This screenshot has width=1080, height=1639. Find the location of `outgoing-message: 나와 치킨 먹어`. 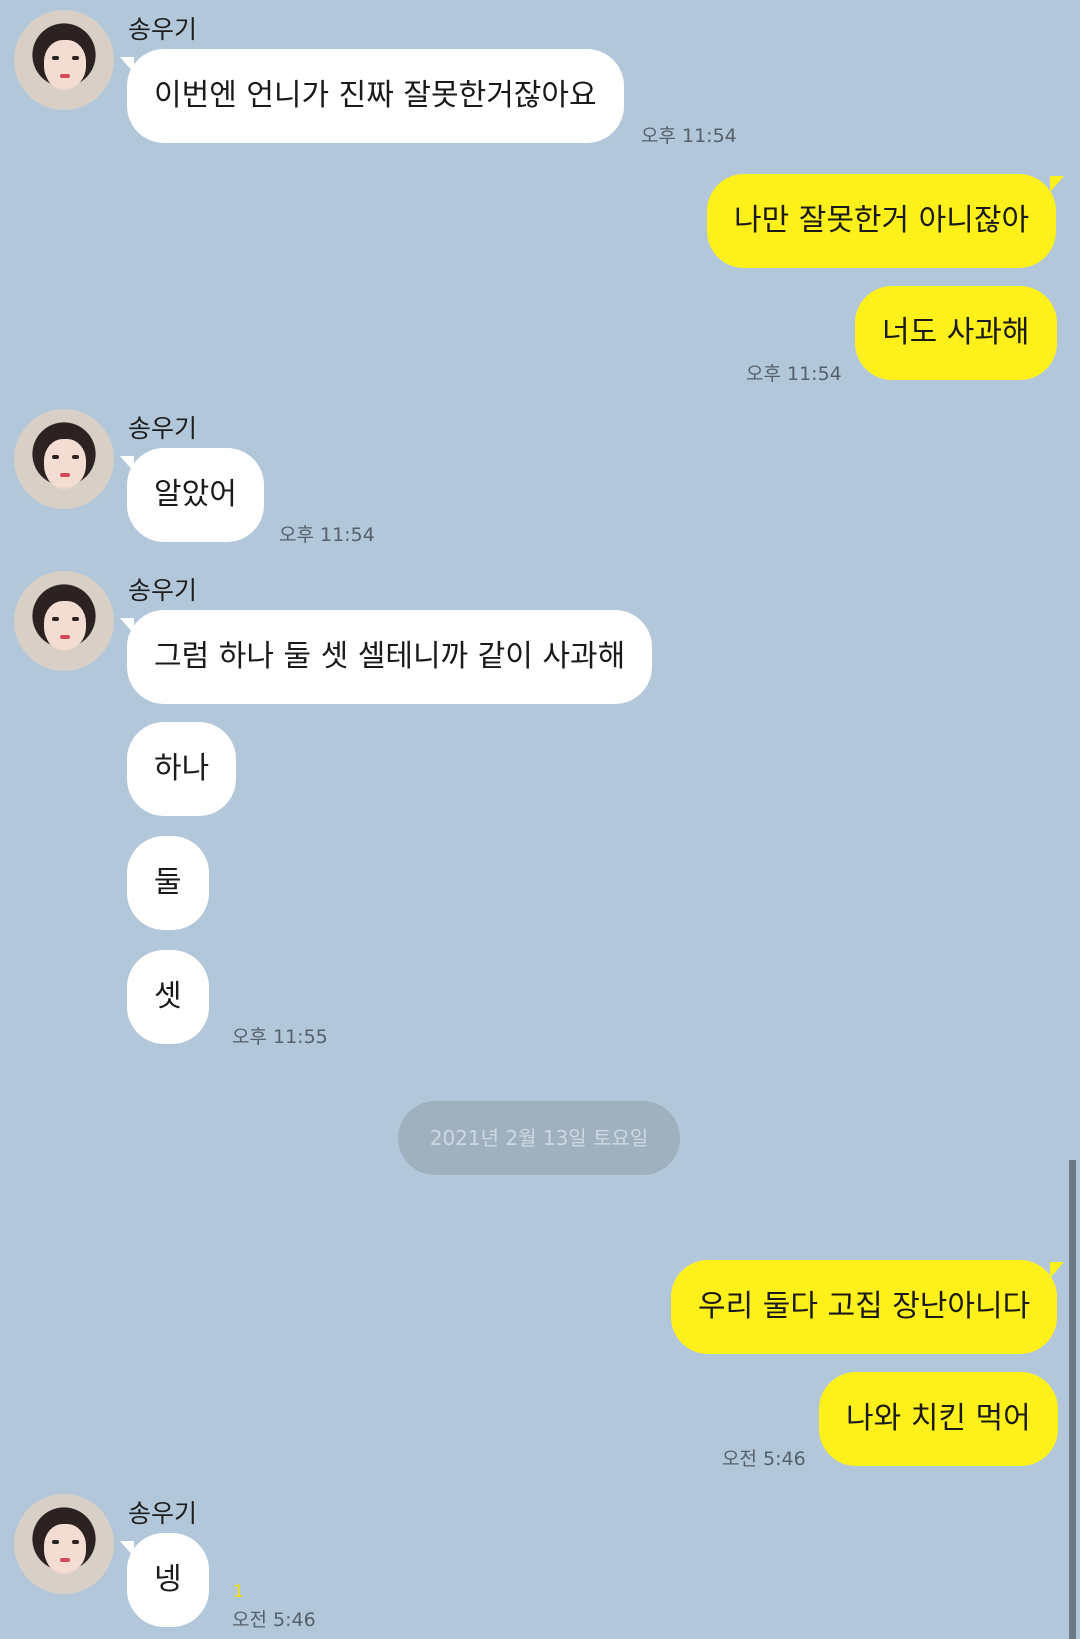

outgoing-message: 나와 치킨 먹어 is located at coordinates (938, 1419).